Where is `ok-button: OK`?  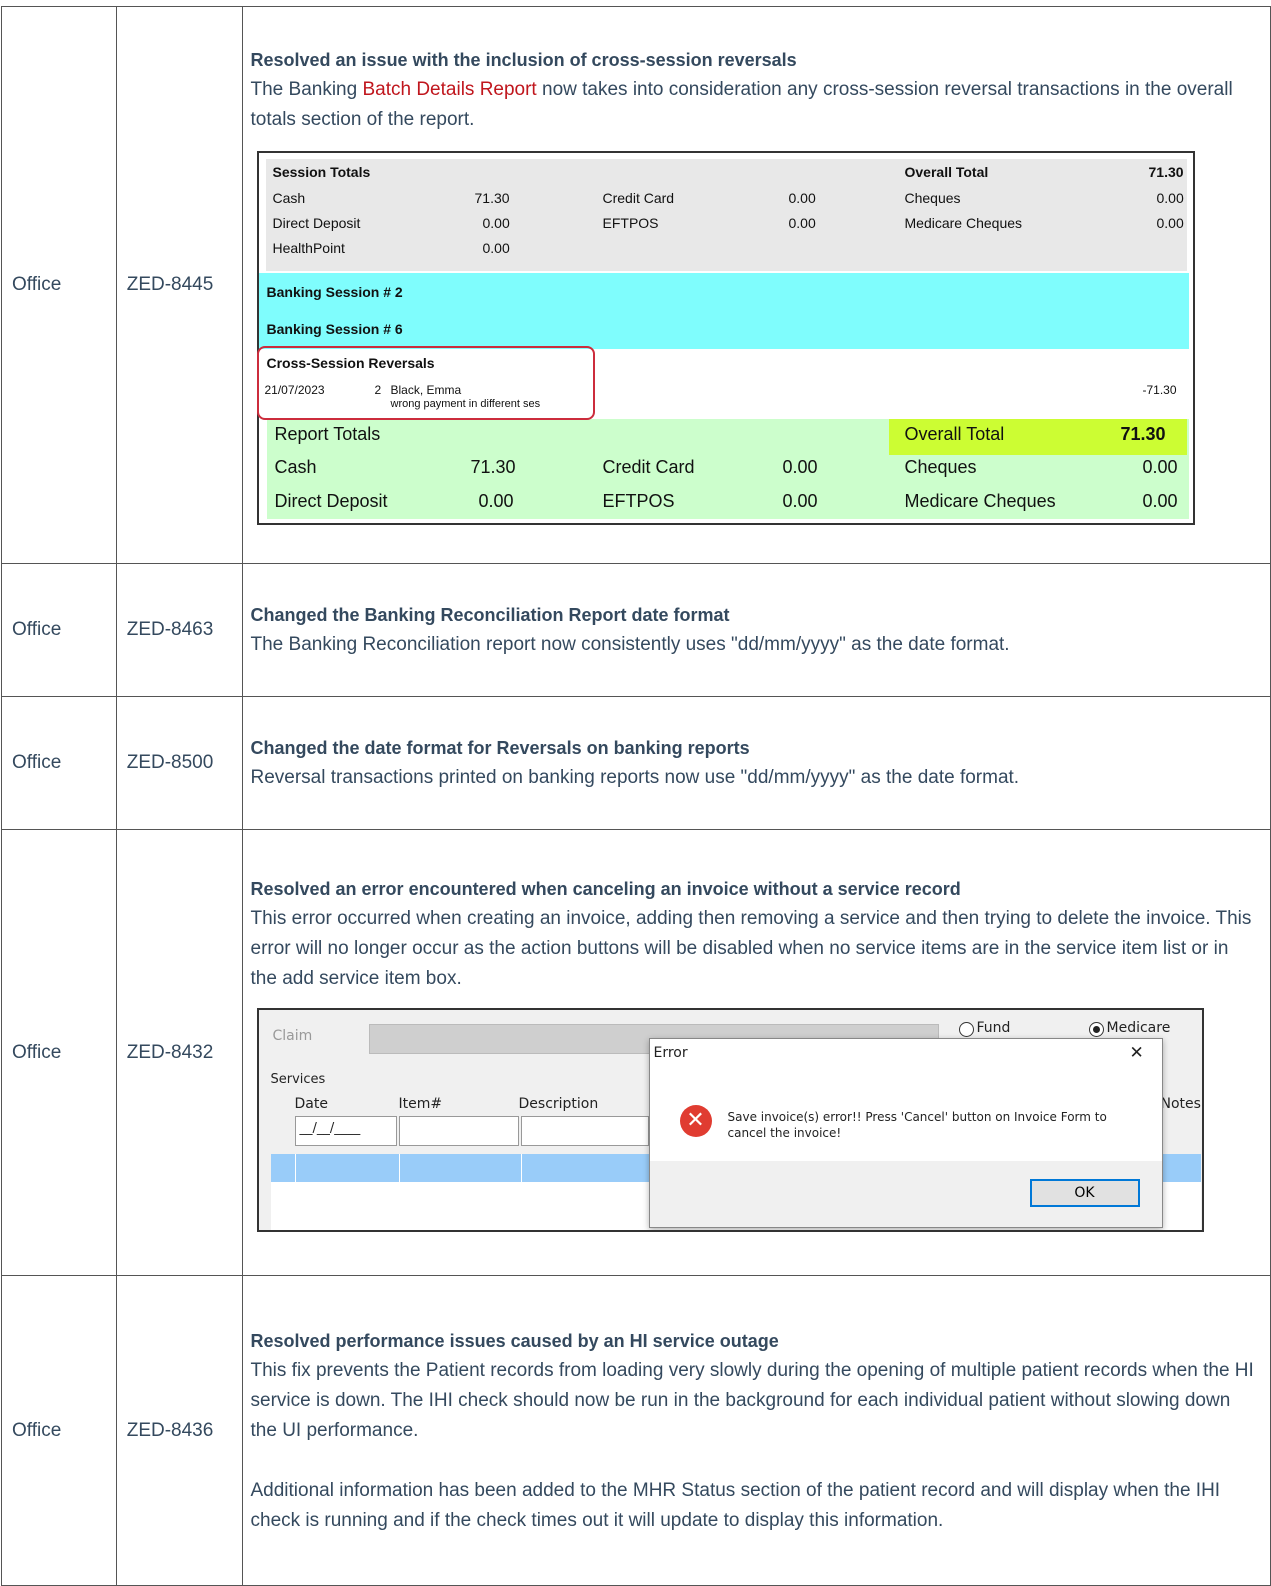
ok-button: OK is located at coordinates (1084, 1192).